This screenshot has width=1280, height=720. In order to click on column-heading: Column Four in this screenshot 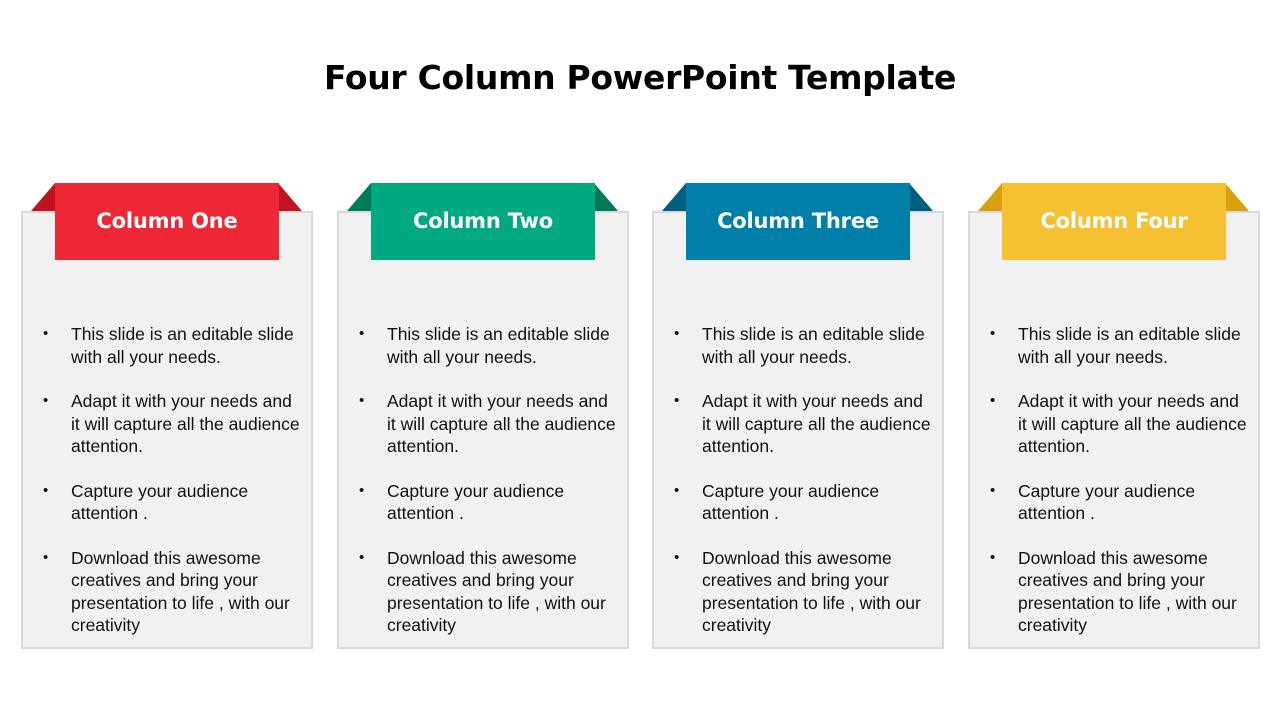, I will do `click(1114, 220)`.